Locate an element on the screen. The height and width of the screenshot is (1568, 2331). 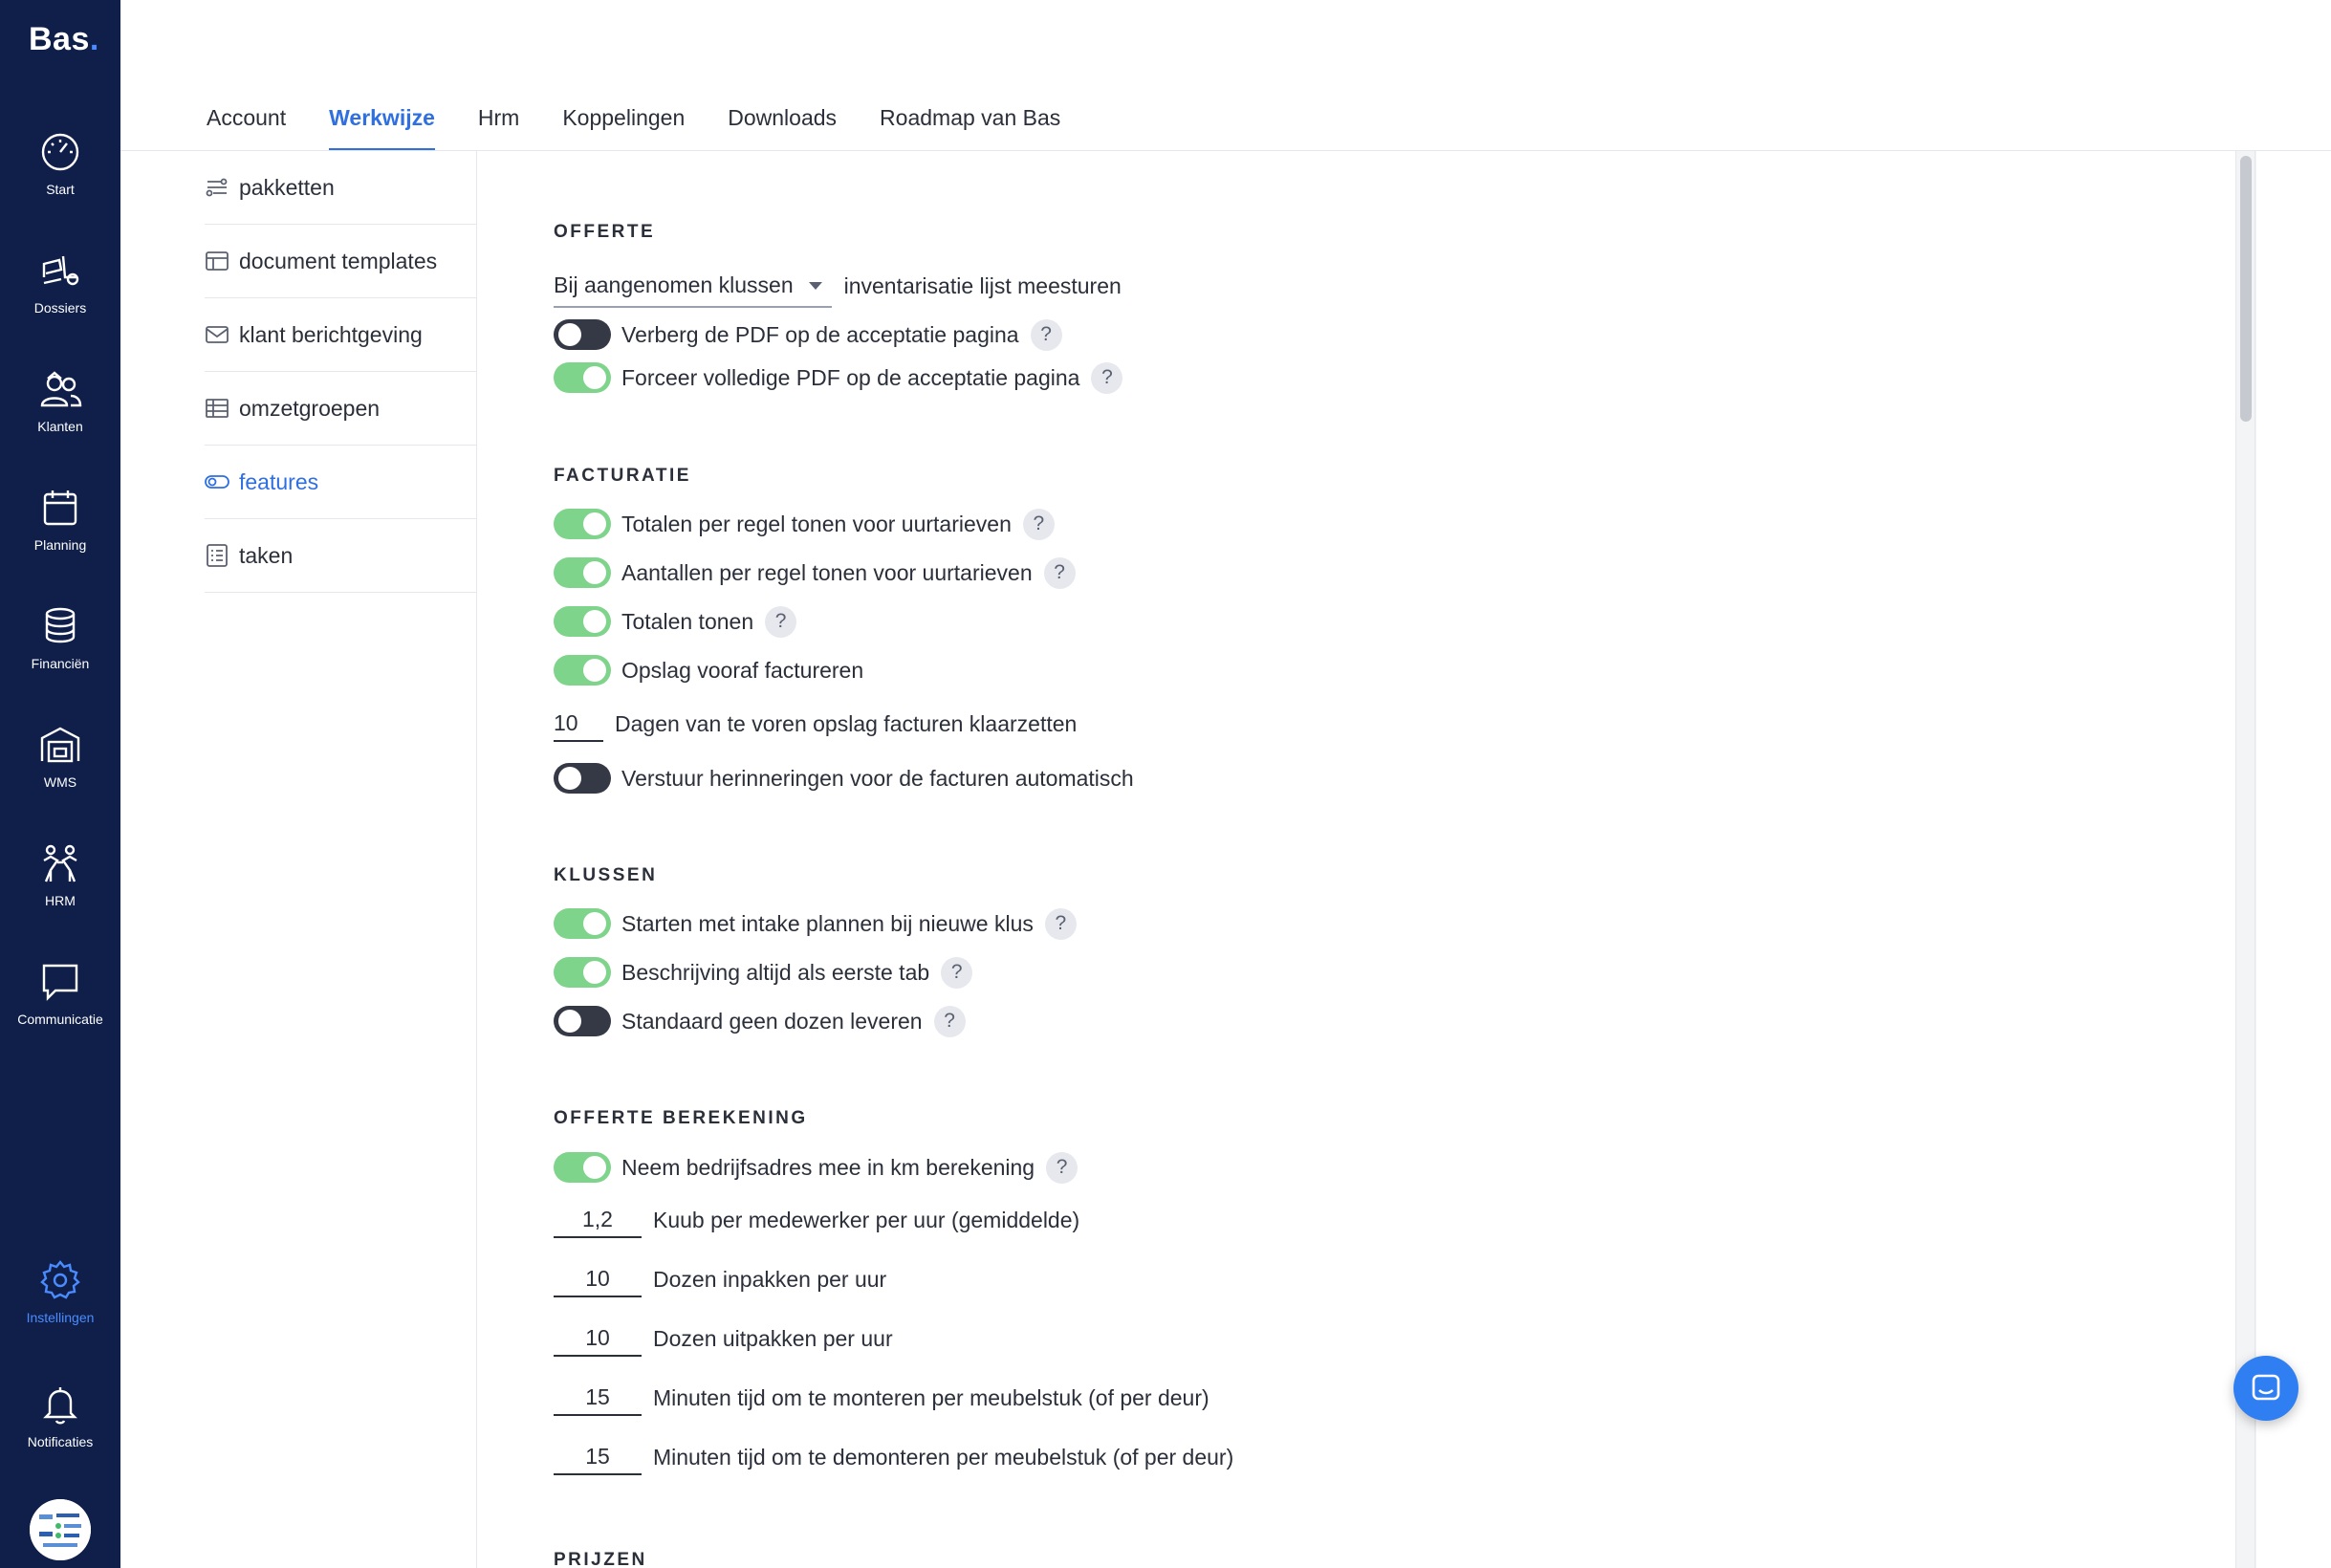
subnav-label: taken is located at coordinates (266, 555).